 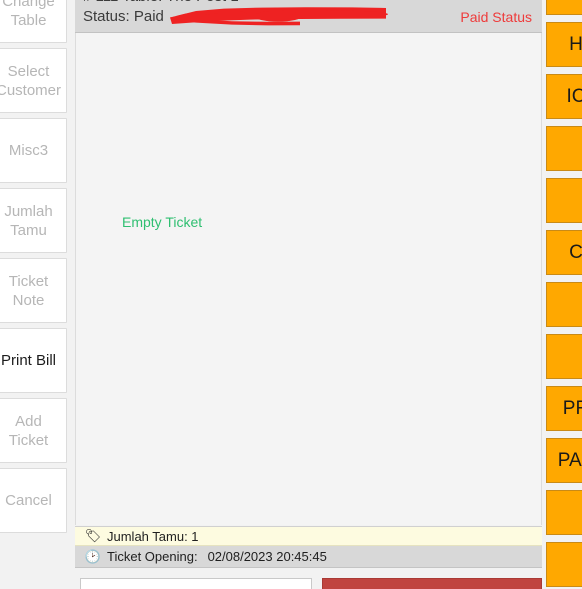 I want to click on rail-button-ticket-note: Ticket Note, so click(x=33, y=290).